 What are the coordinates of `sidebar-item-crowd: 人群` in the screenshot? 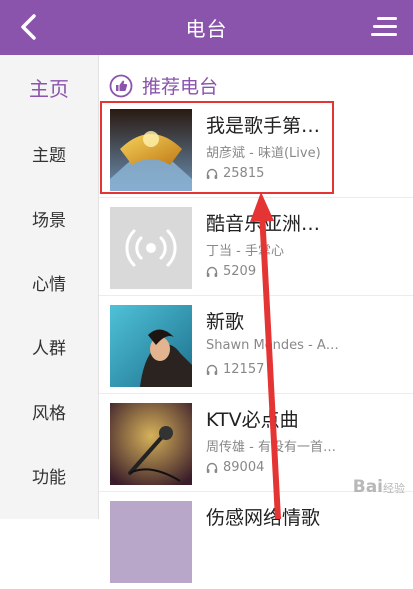 It's located at (49, 346).